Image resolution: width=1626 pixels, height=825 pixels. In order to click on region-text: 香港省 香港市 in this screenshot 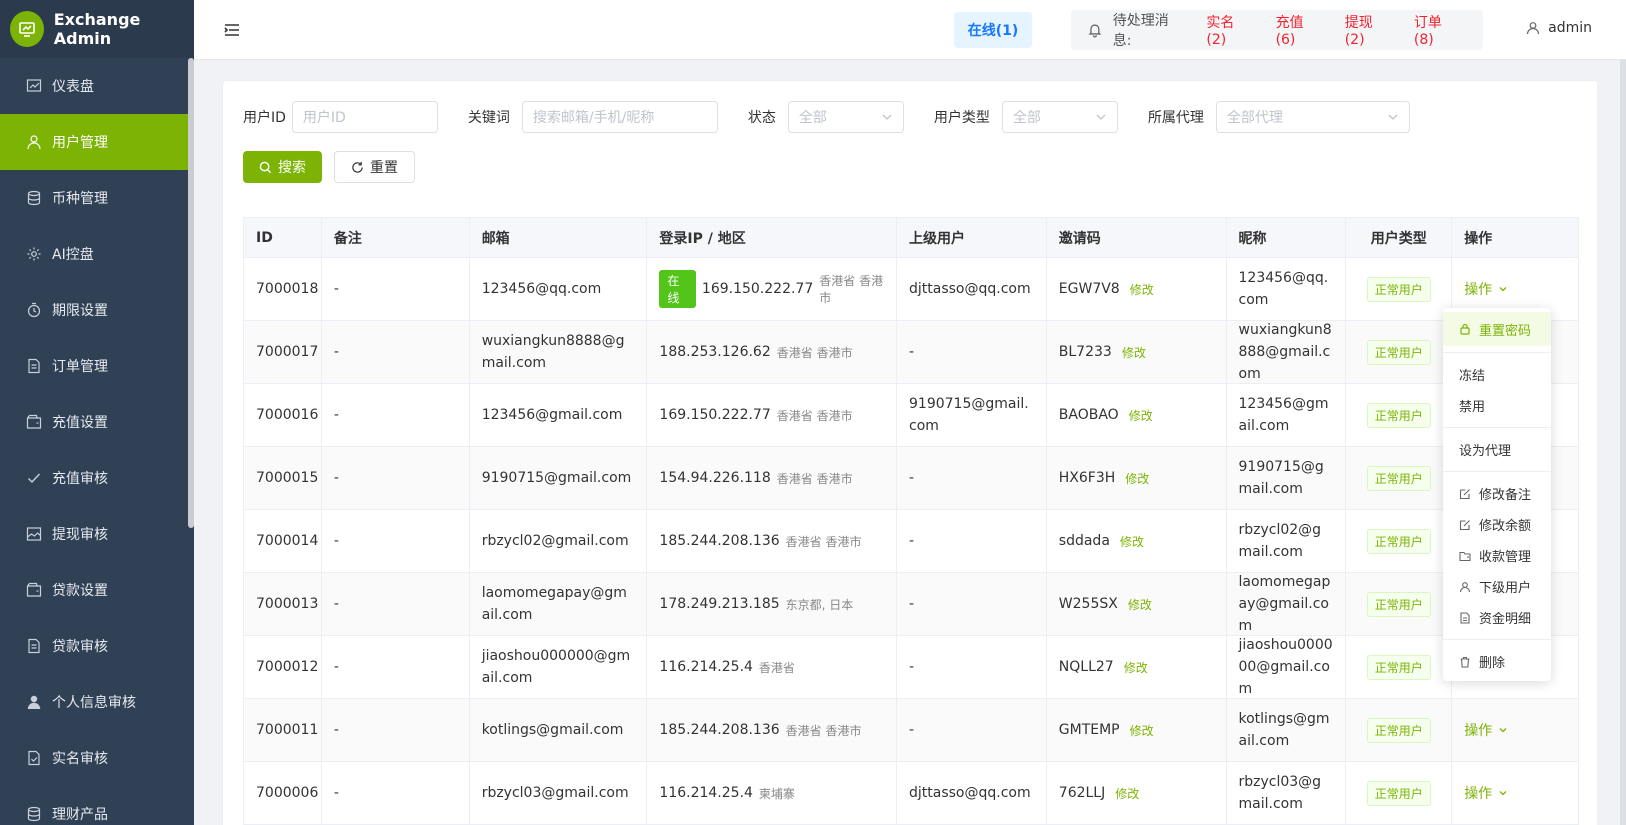, I will do `click(851, 289)`.